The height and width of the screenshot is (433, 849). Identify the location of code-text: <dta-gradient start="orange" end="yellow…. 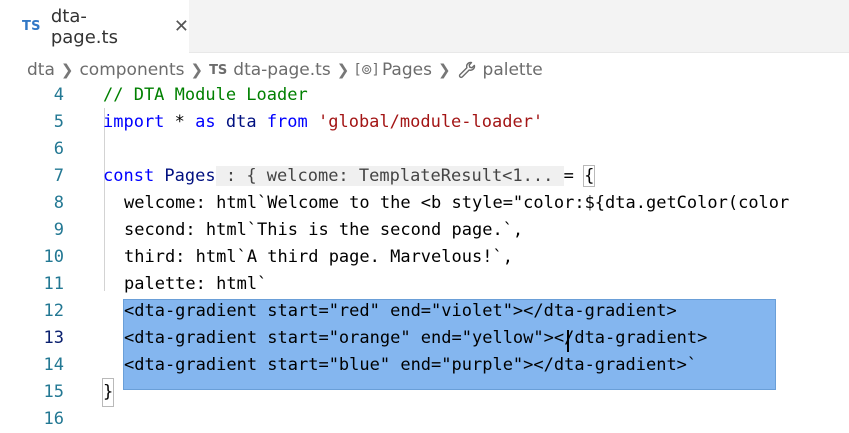
(416, 338).